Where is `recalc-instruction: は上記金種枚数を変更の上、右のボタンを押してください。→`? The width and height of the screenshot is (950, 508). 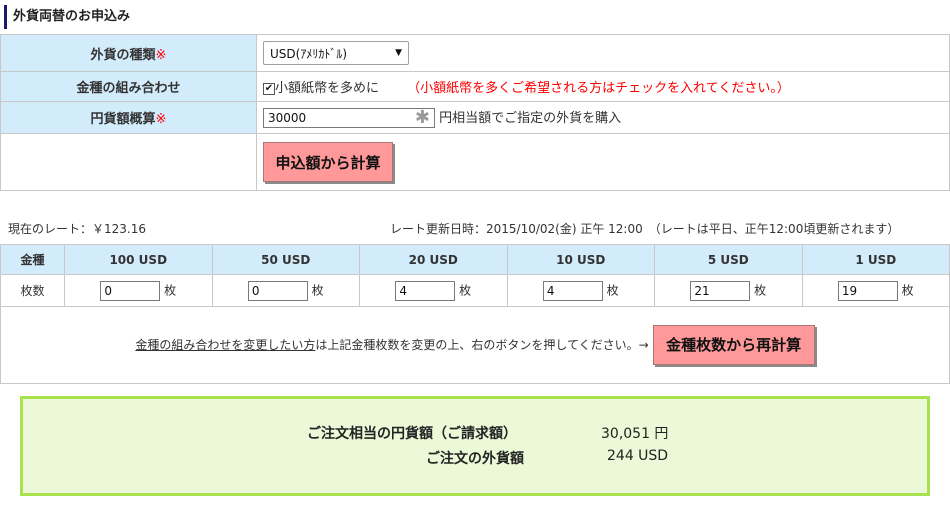
recalc-instruction: は上記金種枚数を変更の上、右のボタンを押してください。→ is located at coordinates (482, 345).